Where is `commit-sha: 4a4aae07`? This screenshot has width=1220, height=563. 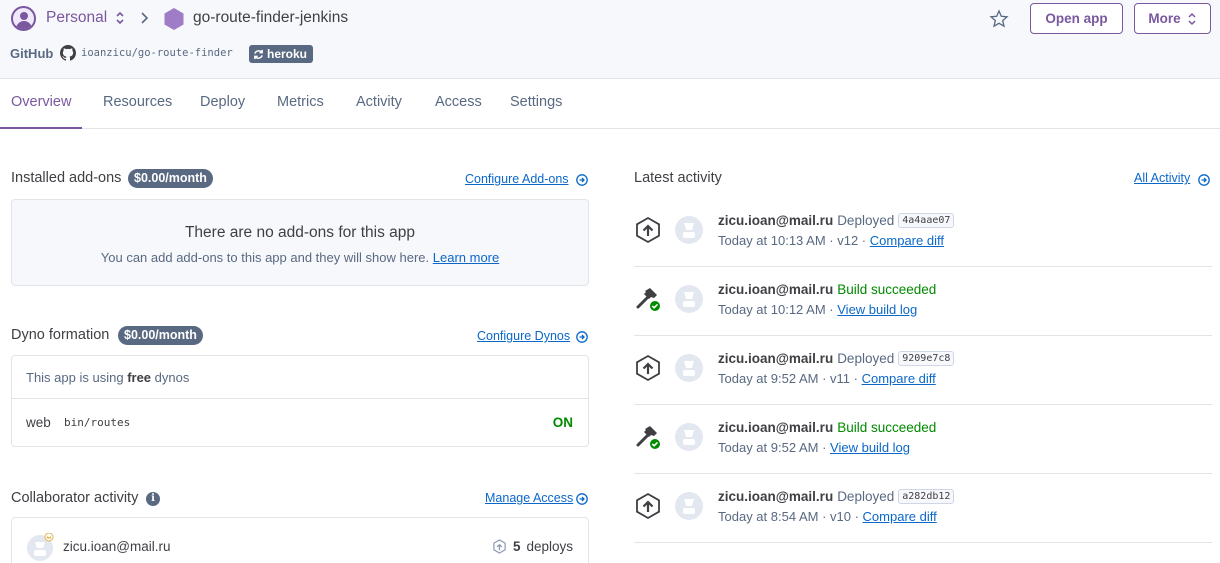
commit-sha: 4a4aae07 is located at coordinates (926, 220).